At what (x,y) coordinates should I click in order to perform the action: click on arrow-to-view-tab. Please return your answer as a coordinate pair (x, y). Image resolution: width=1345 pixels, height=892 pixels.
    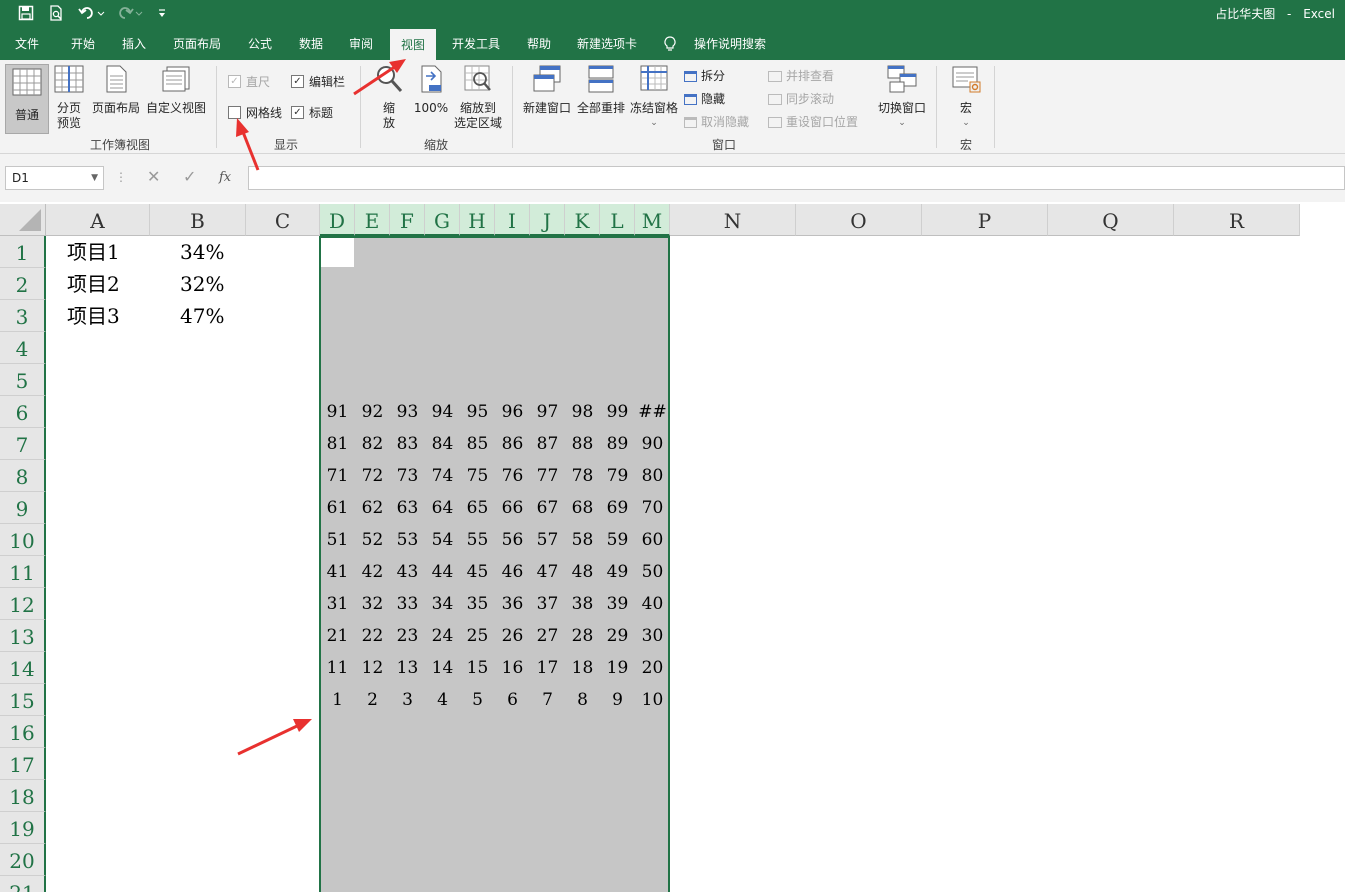
    Looking at the image, I should click on (379, 77).